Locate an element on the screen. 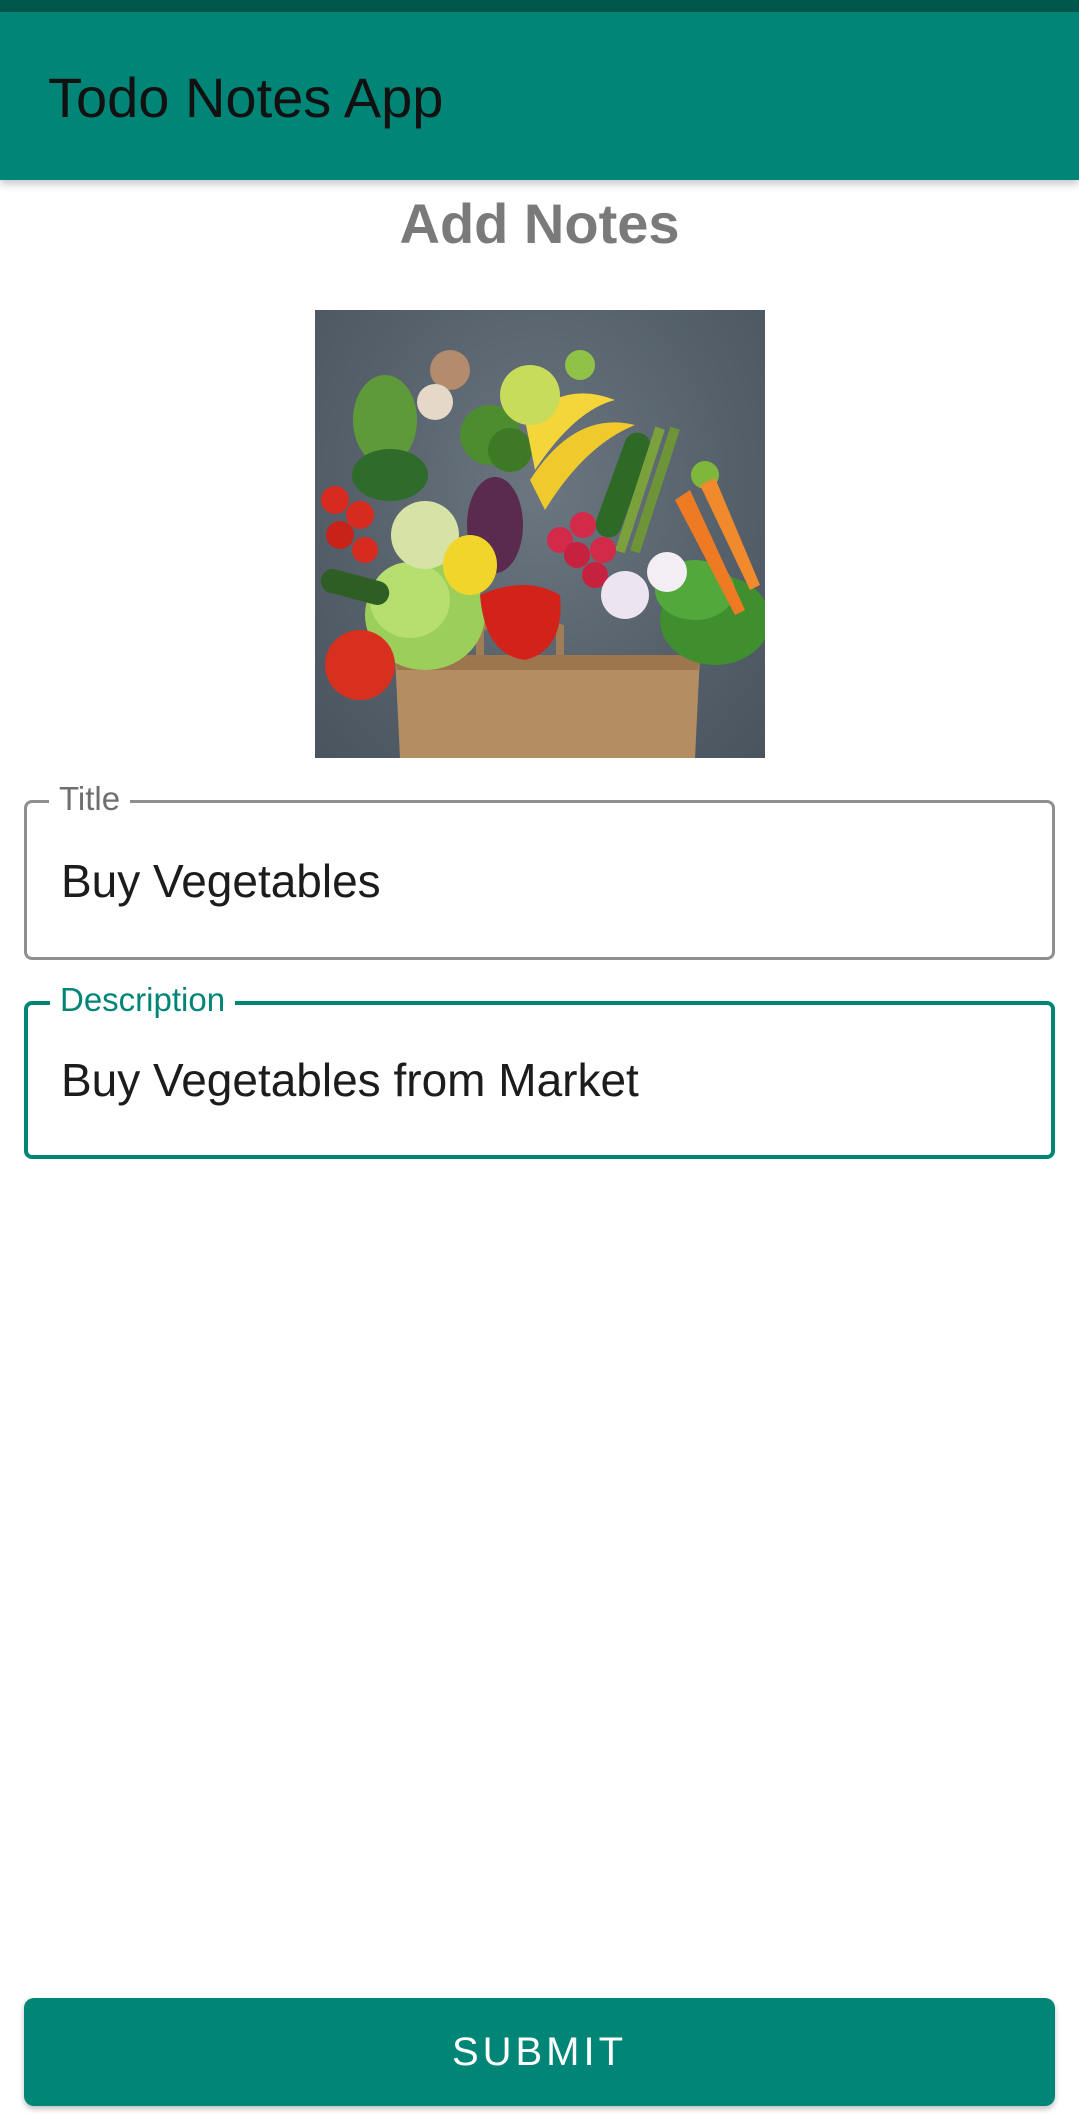 The height and width of the screenshot is (2117, 1079). title-input: Buy Vegetables is located at coordinates (541, 881).